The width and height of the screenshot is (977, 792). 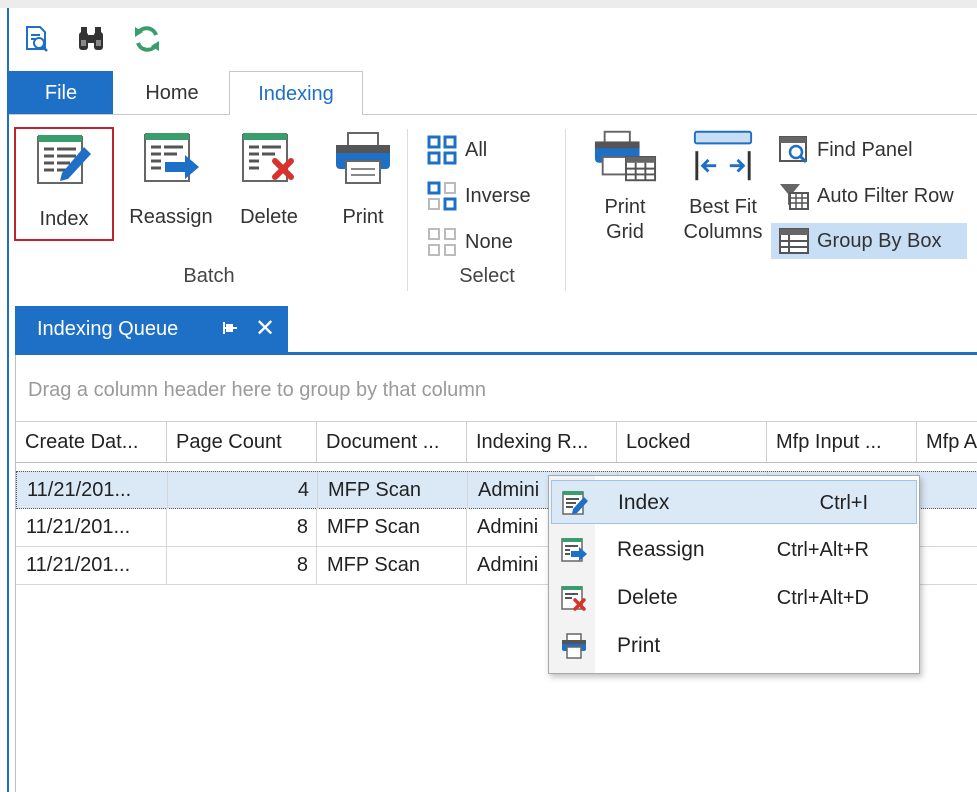 I want to click on tab-indexing-queue: Indexing Queue ✕, so click(x=151, y=329).